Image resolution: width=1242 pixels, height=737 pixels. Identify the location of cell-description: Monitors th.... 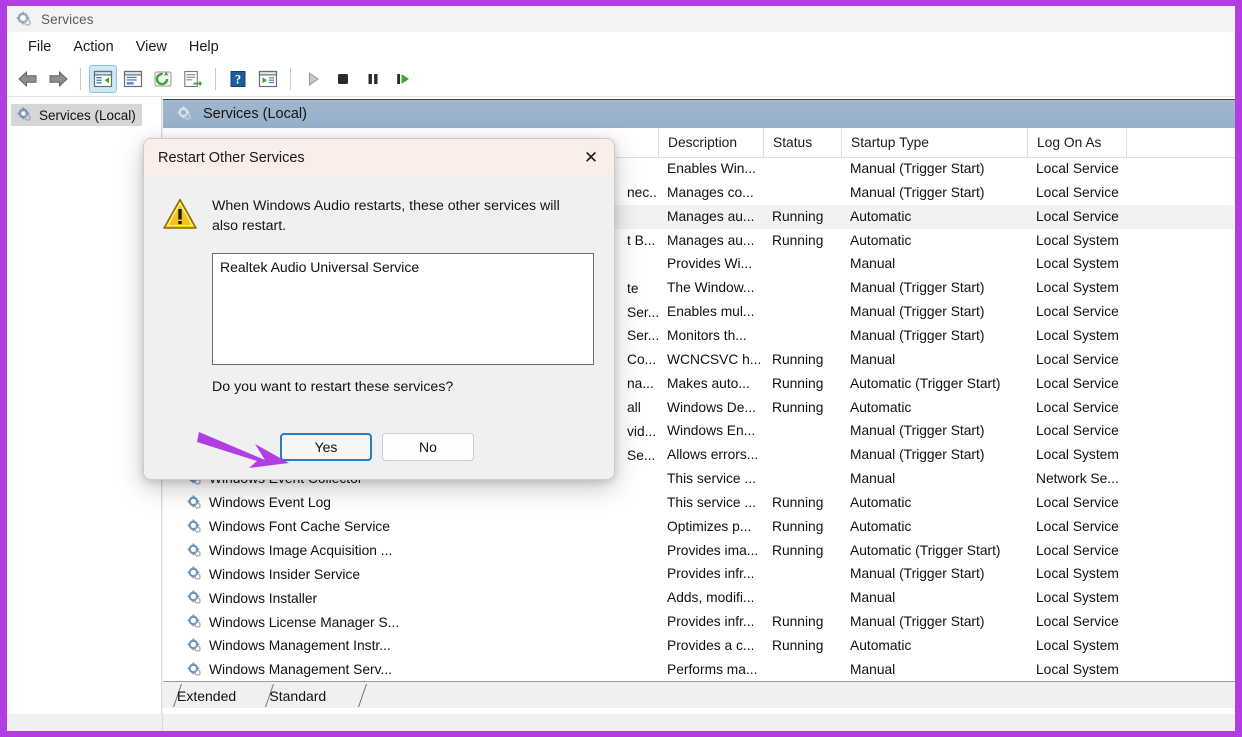
(707, 335).